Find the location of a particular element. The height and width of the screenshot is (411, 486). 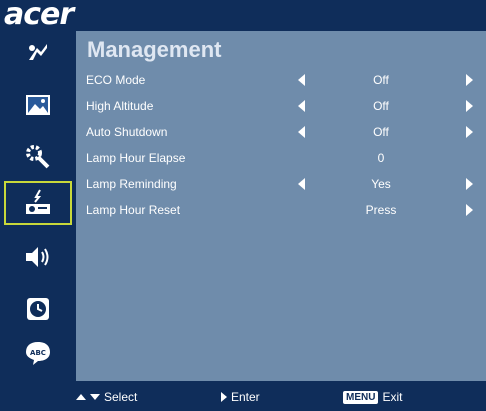

abc-icon: ABC is located at coordinates (38, 353).